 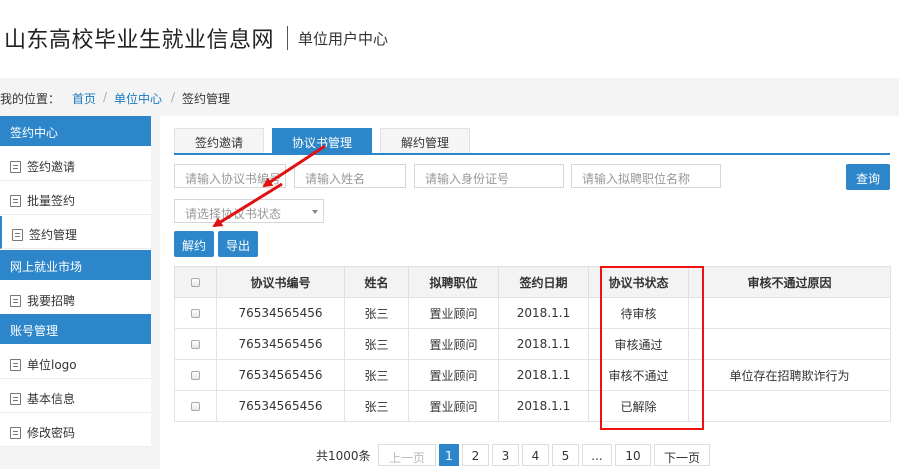 What do you see at coordinates (280, 282) in the screenshot?
I see `column-header: 协议书编号` at bounding box center [280, 282].